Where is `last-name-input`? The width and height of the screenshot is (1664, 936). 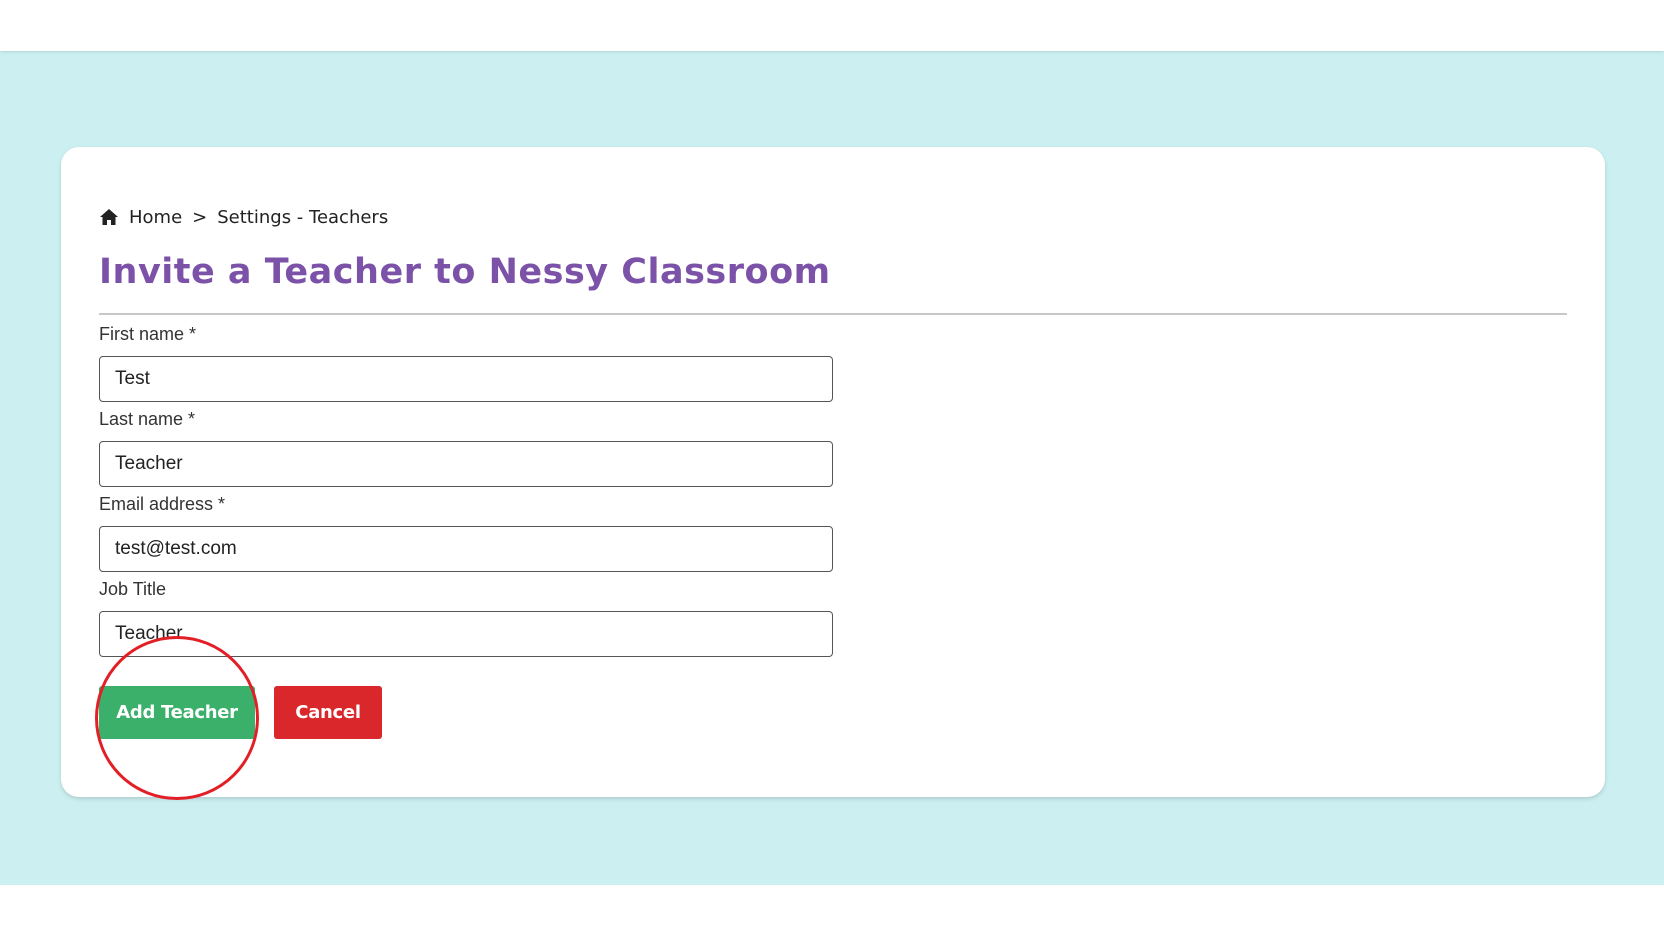 last-name-input is located at coordinates (466, 464).